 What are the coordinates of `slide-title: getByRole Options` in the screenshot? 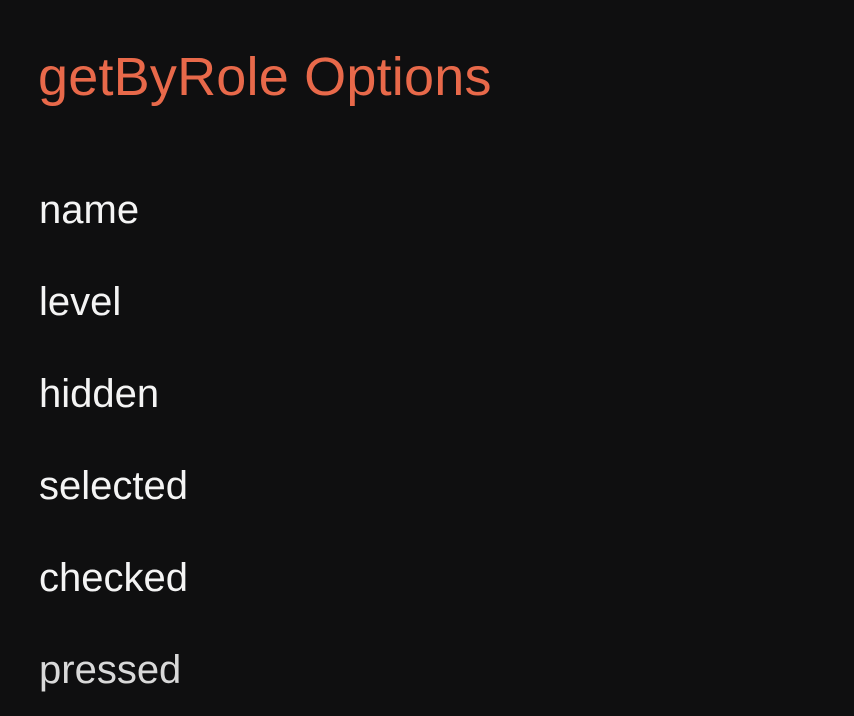 It's located at (265, 77).